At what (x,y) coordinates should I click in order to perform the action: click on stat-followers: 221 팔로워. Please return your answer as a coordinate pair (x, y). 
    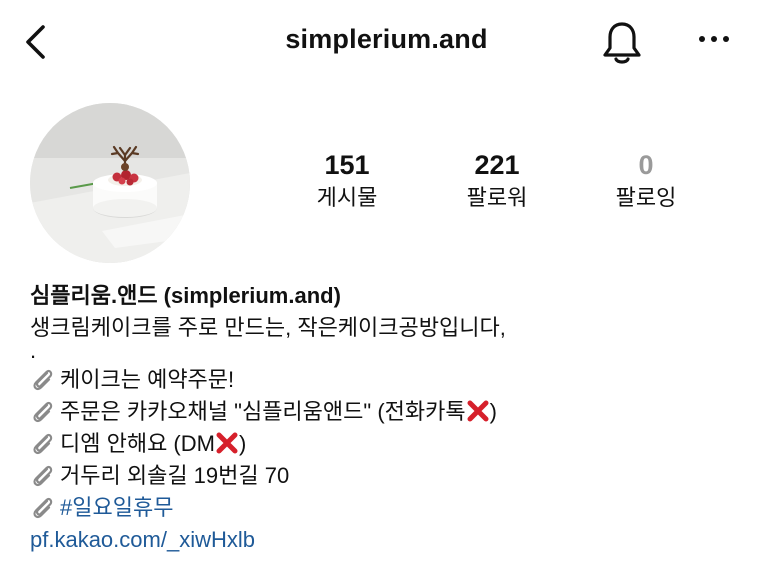
    Looking at the image, I should click on (497, 181).